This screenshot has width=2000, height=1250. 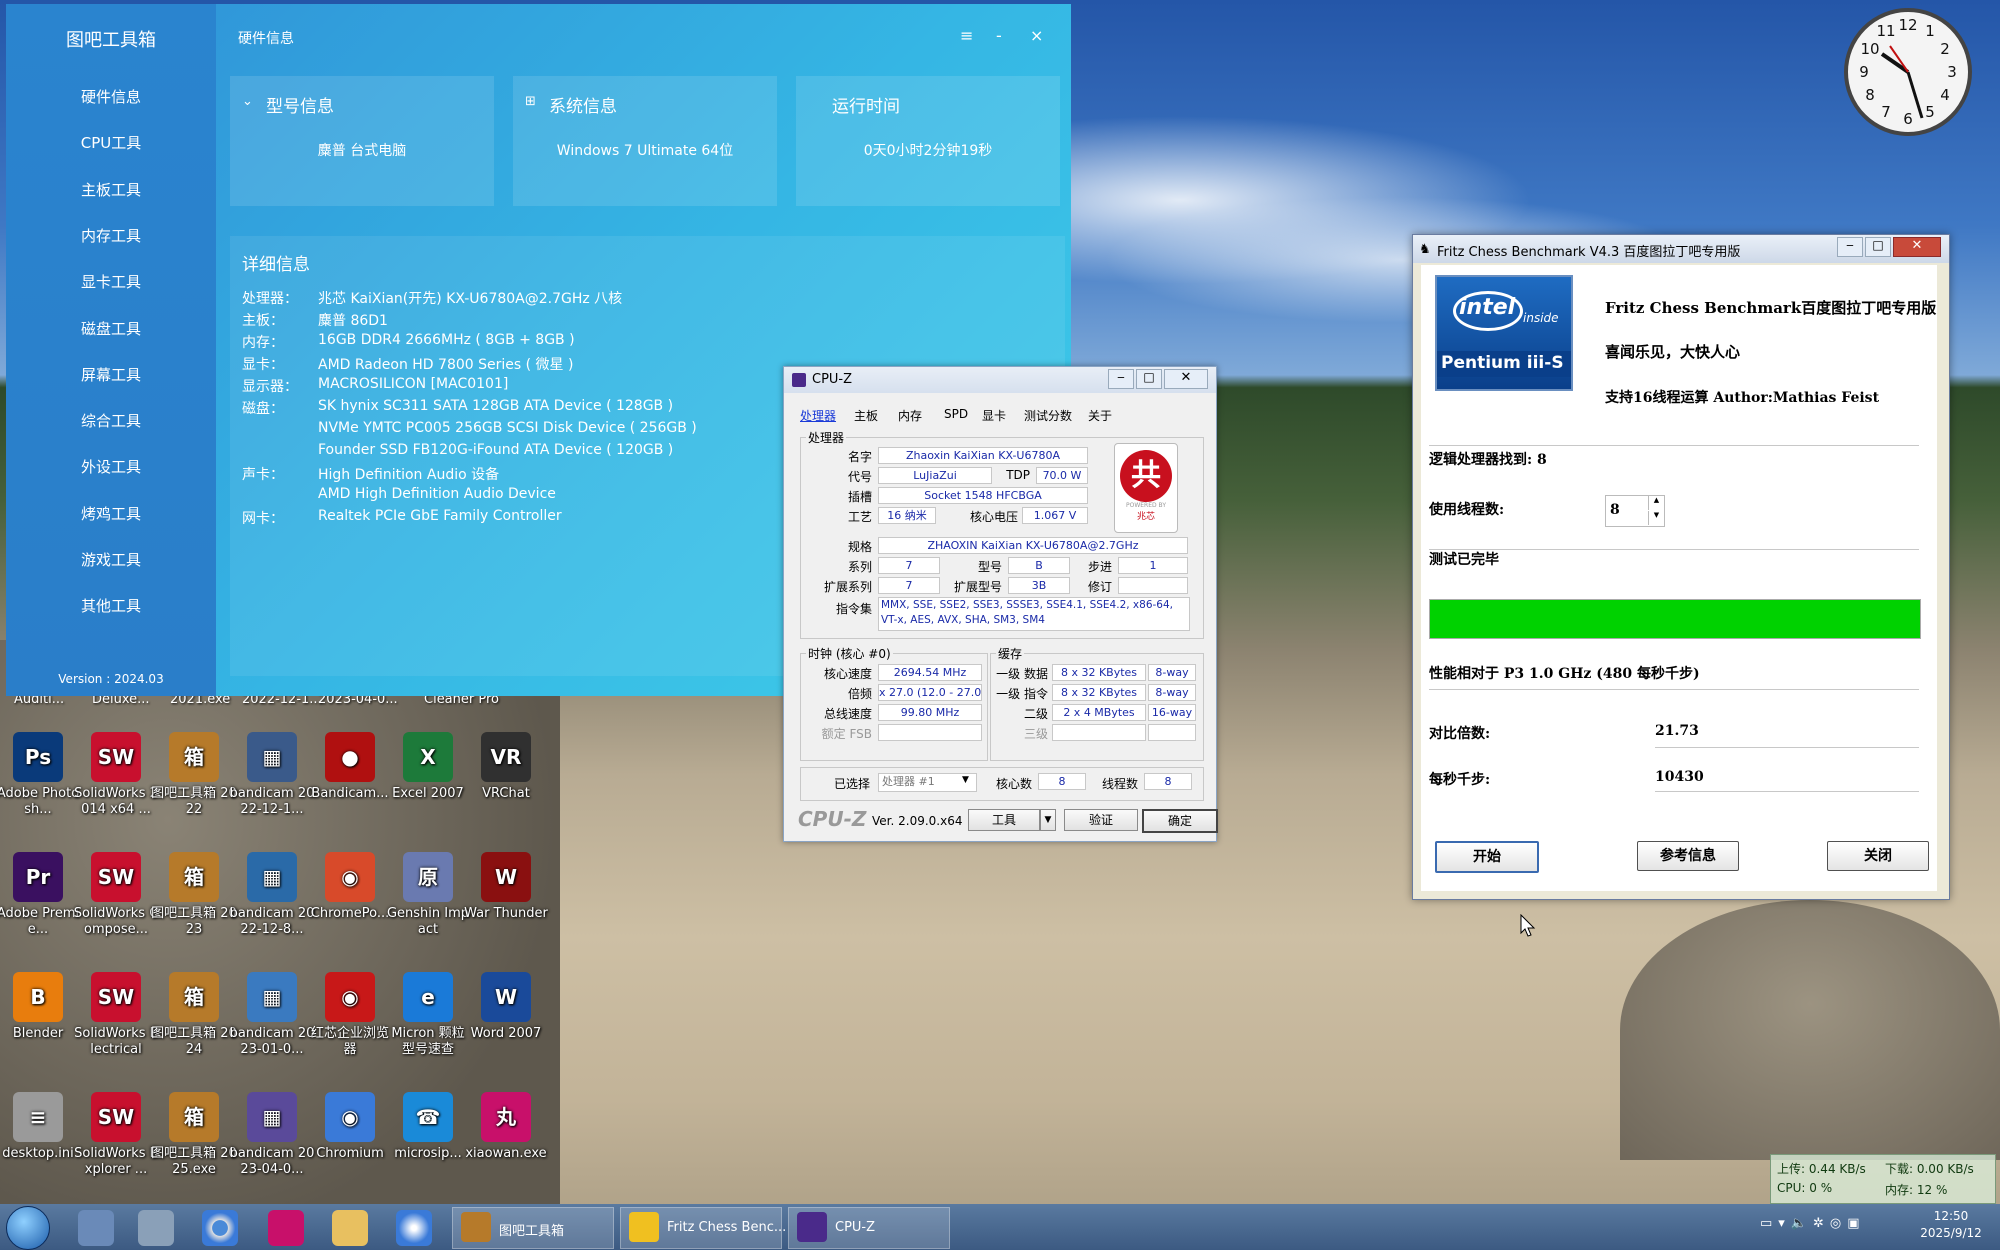 I want to click on desktop-icon: VR VRChat, so click(x=506, y=767).